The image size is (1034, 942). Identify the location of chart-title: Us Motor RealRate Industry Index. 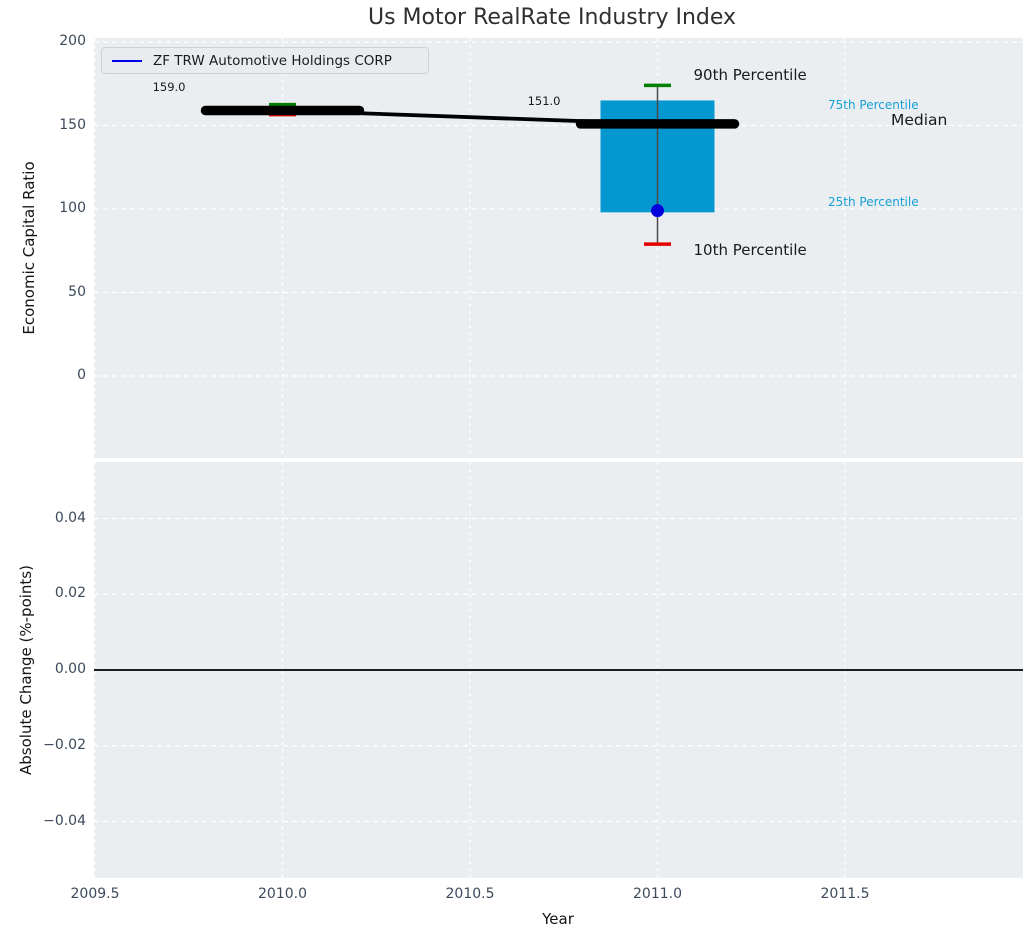
(552, 17).